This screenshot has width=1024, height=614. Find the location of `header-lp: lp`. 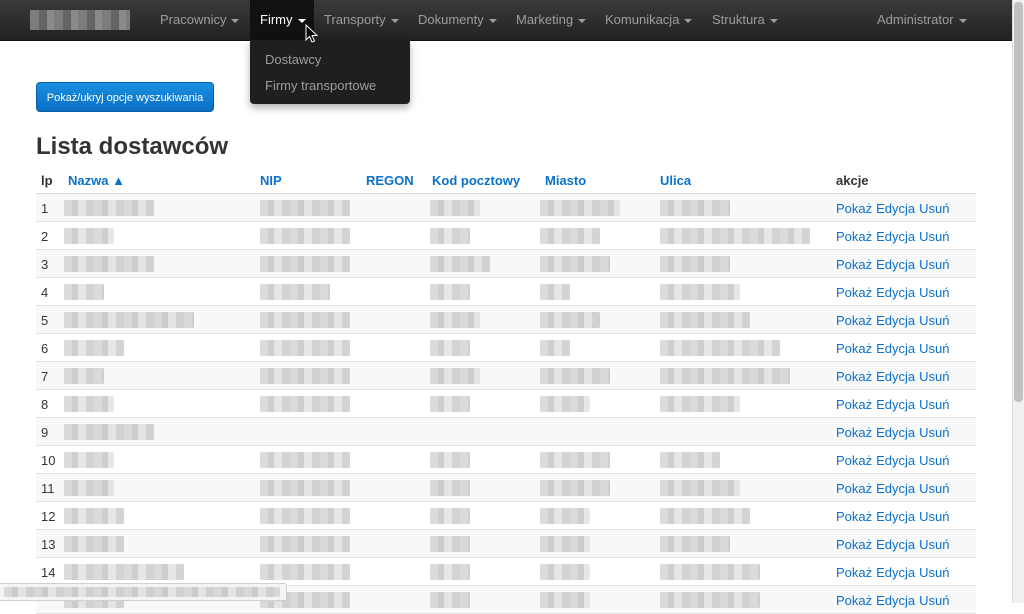

header-lp: lp is located at coordinates (47, 180).